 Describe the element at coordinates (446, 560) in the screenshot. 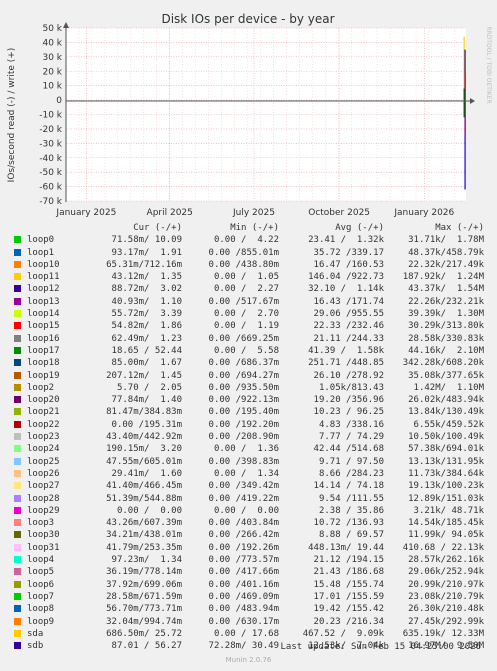

I see `legend-max: 28.57k/262.16k` at that location.